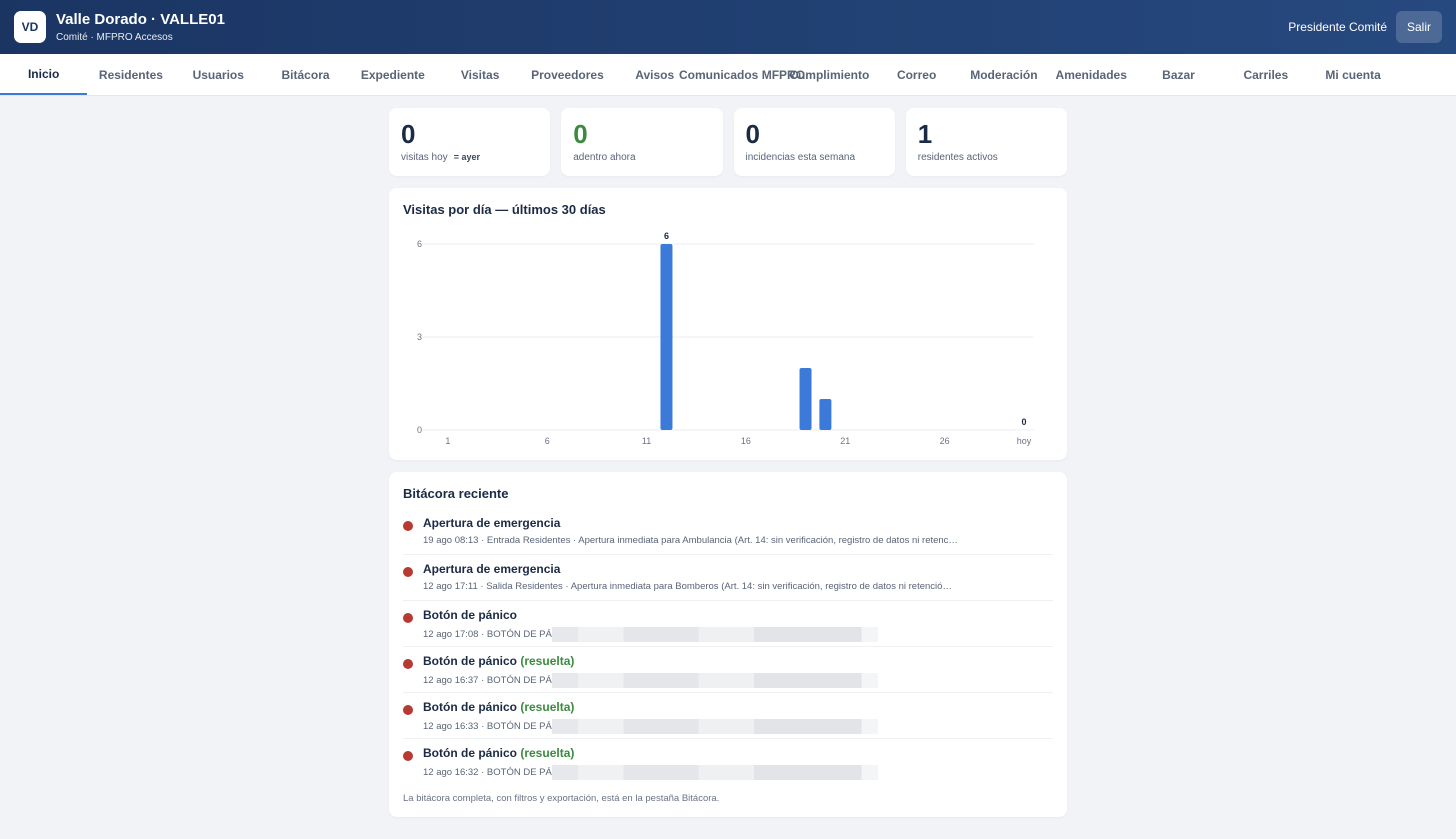 The height and width of the screenshot is (839, 1456). I want to click on tab-amenidades: Amenidades, so click(1091, 74).